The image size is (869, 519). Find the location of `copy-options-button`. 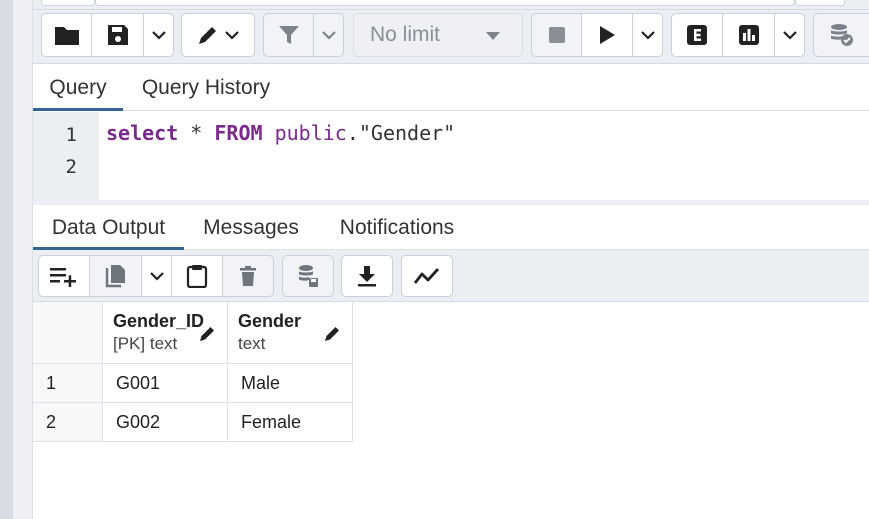

copy-options-button is located at coordinates (157, 276).